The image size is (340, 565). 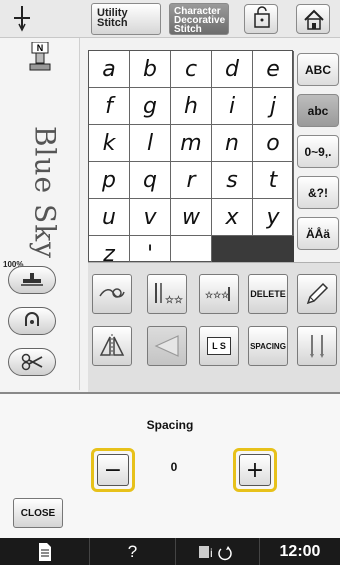 I want to click on edit-button, so click(x=317, y=294).